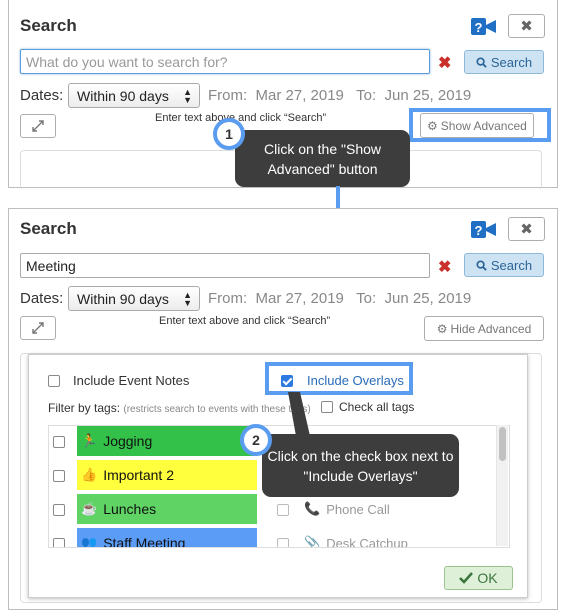  What do you see at coordinates (299, 414) in the screenshot?
I see `callout-2-pointer` at bounding box center [299, 414].